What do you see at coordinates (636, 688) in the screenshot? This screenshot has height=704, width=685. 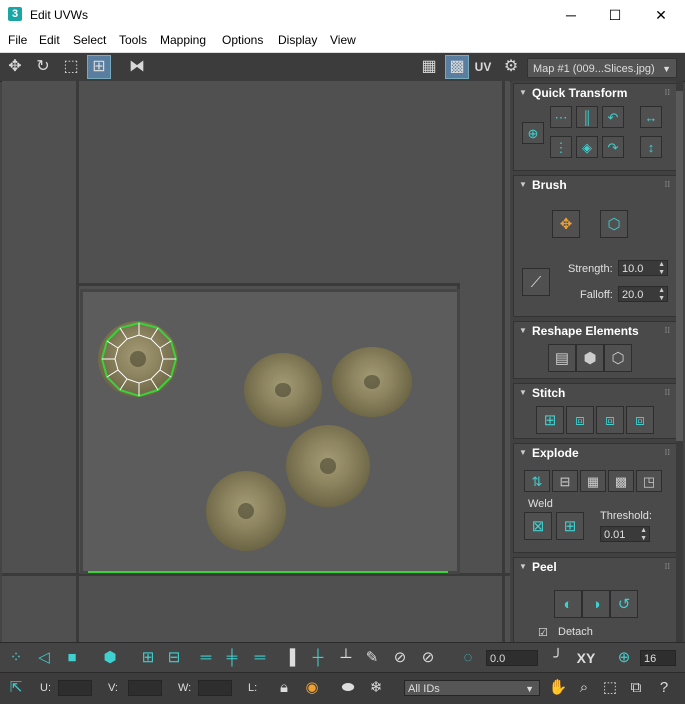 I see `zoom-extents-icon: ⧉` at bounding box center [636, 688].